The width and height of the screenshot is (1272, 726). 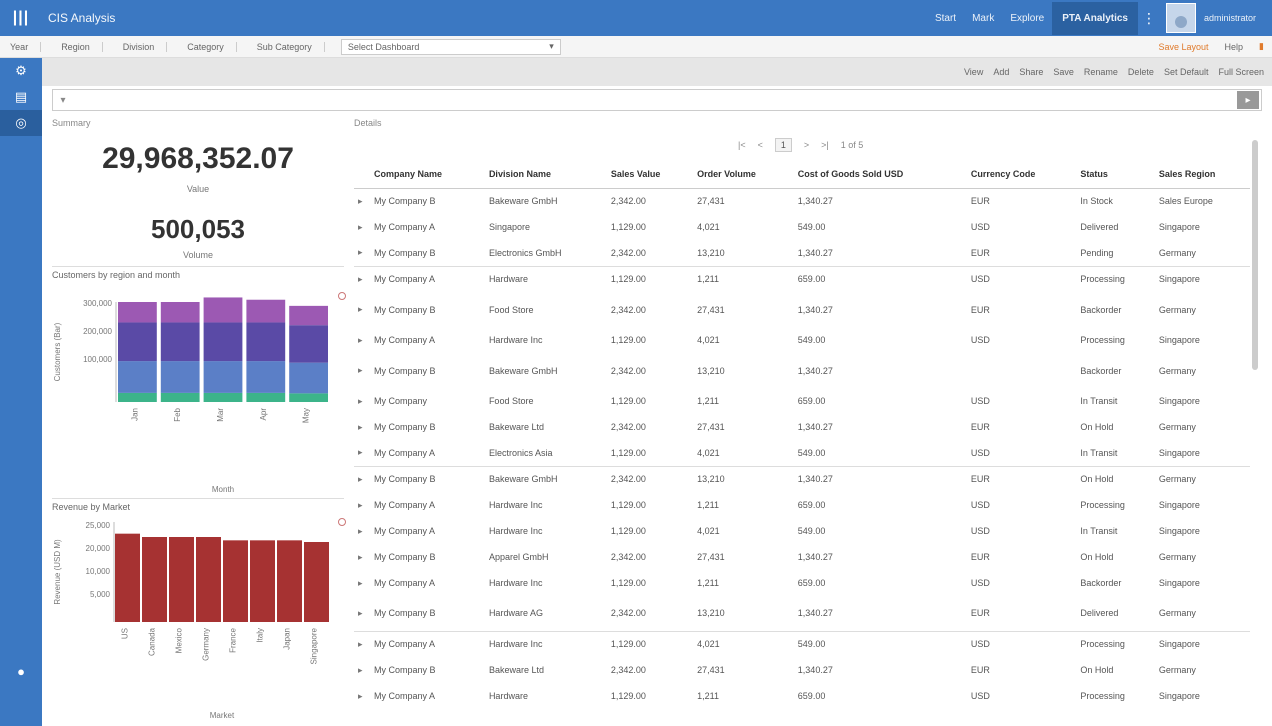 What do you see at coordinates (145, 46) in the screenshot?
I see `filter-division: Division` at bounding box center [145, 46].